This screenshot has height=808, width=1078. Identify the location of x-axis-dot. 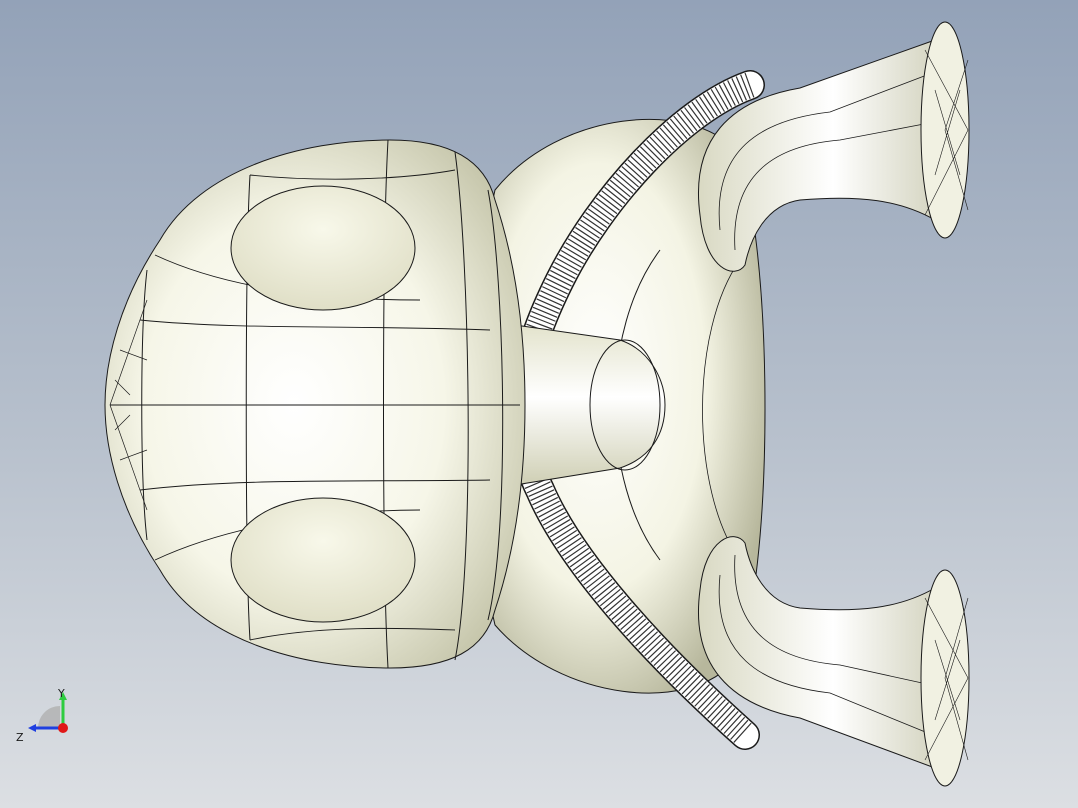
(63, 728).